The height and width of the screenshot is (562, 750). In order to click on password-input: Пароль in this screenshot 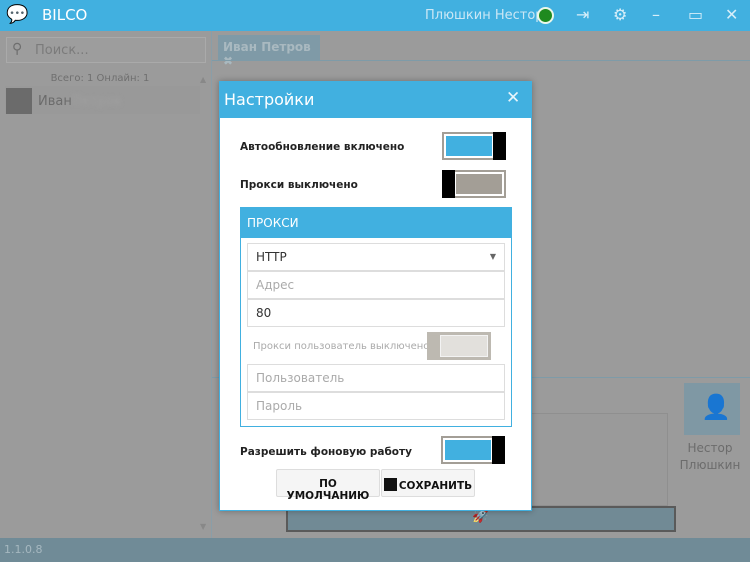, I will do `click(376, 406)`.